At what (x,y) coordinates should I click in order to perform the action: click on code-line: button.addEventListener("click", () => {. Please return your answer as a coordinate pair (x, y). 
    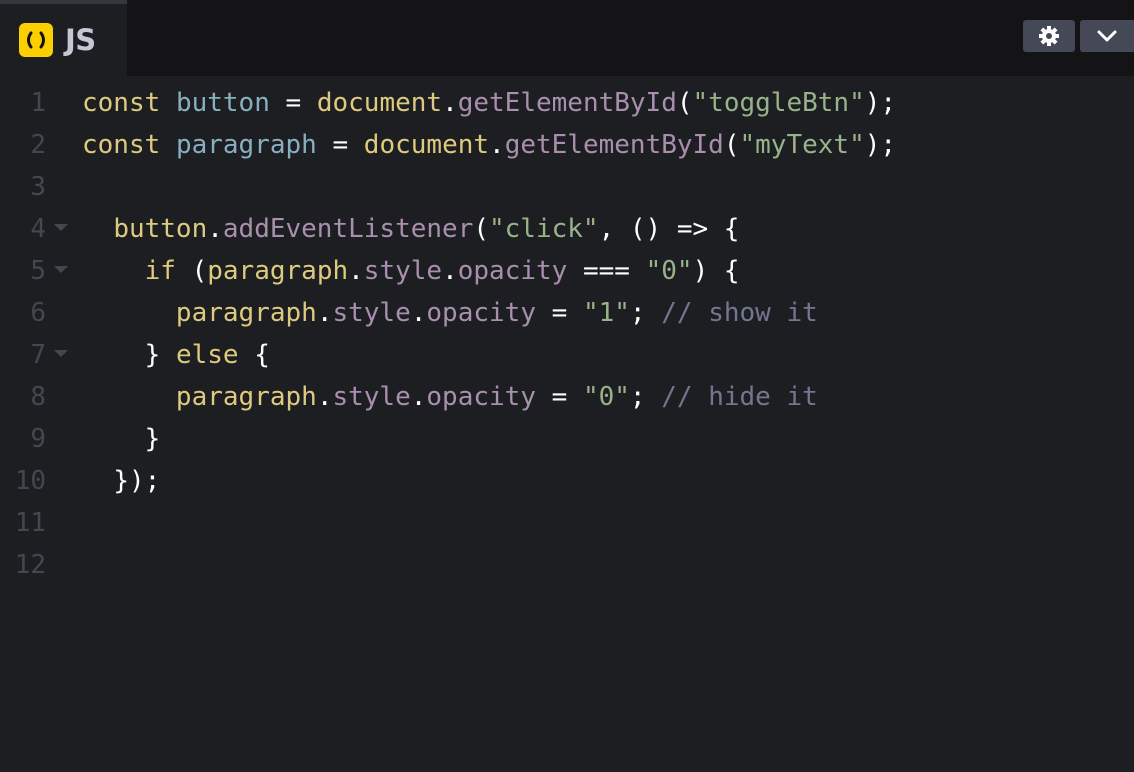
    Looking at the image, I should click on (489, 229).